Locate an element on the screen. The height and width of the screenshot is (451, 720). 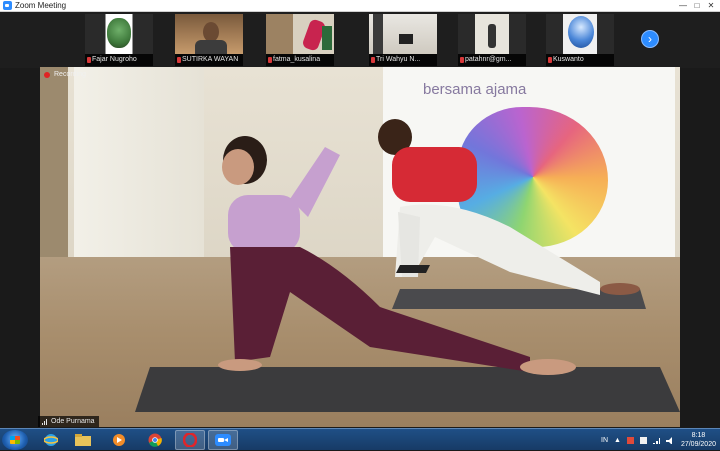
system-clock: 8:18 27/09/2020 is located at coordinates (698, 440).